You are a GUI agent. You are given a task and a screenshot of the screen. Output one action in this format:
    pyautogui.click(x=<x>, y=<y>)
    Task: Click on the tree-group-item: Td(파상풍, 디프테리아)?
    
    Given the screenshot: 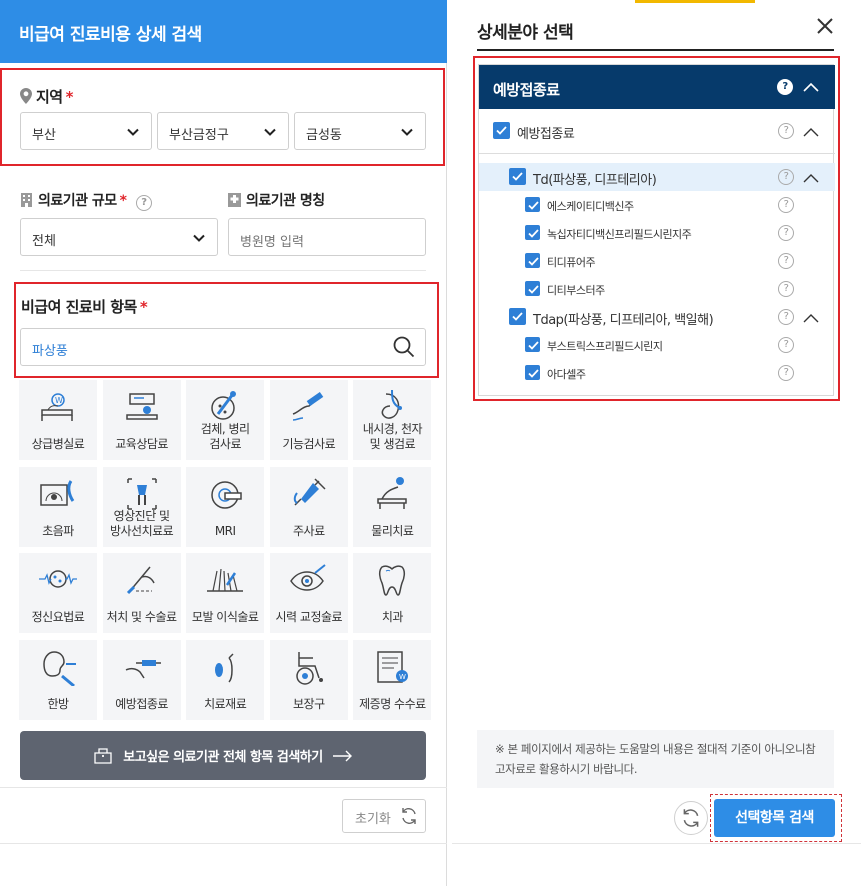 What is the action you would take?
    pyautogui.click(x=657, y=177)
    